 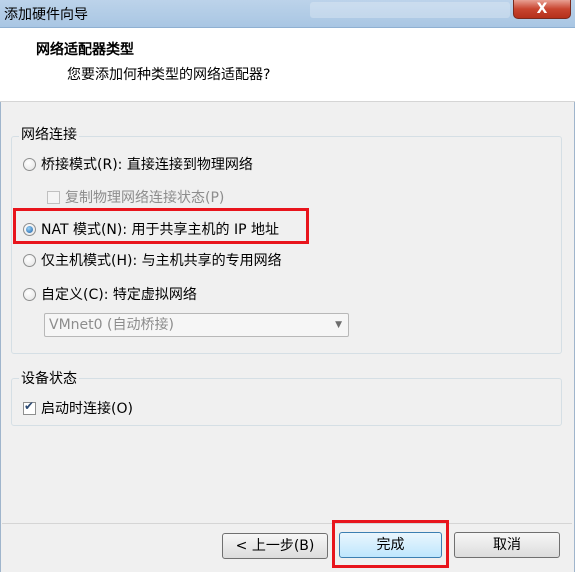 What do you see at coordinates (161, 261) in the screenshot?
I see `host-only-label: 仅主机模式(H): 与主机共享的专用网络` at bounding box center [161, 261].